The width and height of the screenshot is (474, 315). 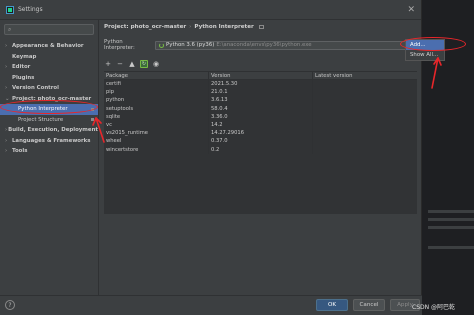 I want to click on header-latest-version: Latest version, so click(x=364, y=75).